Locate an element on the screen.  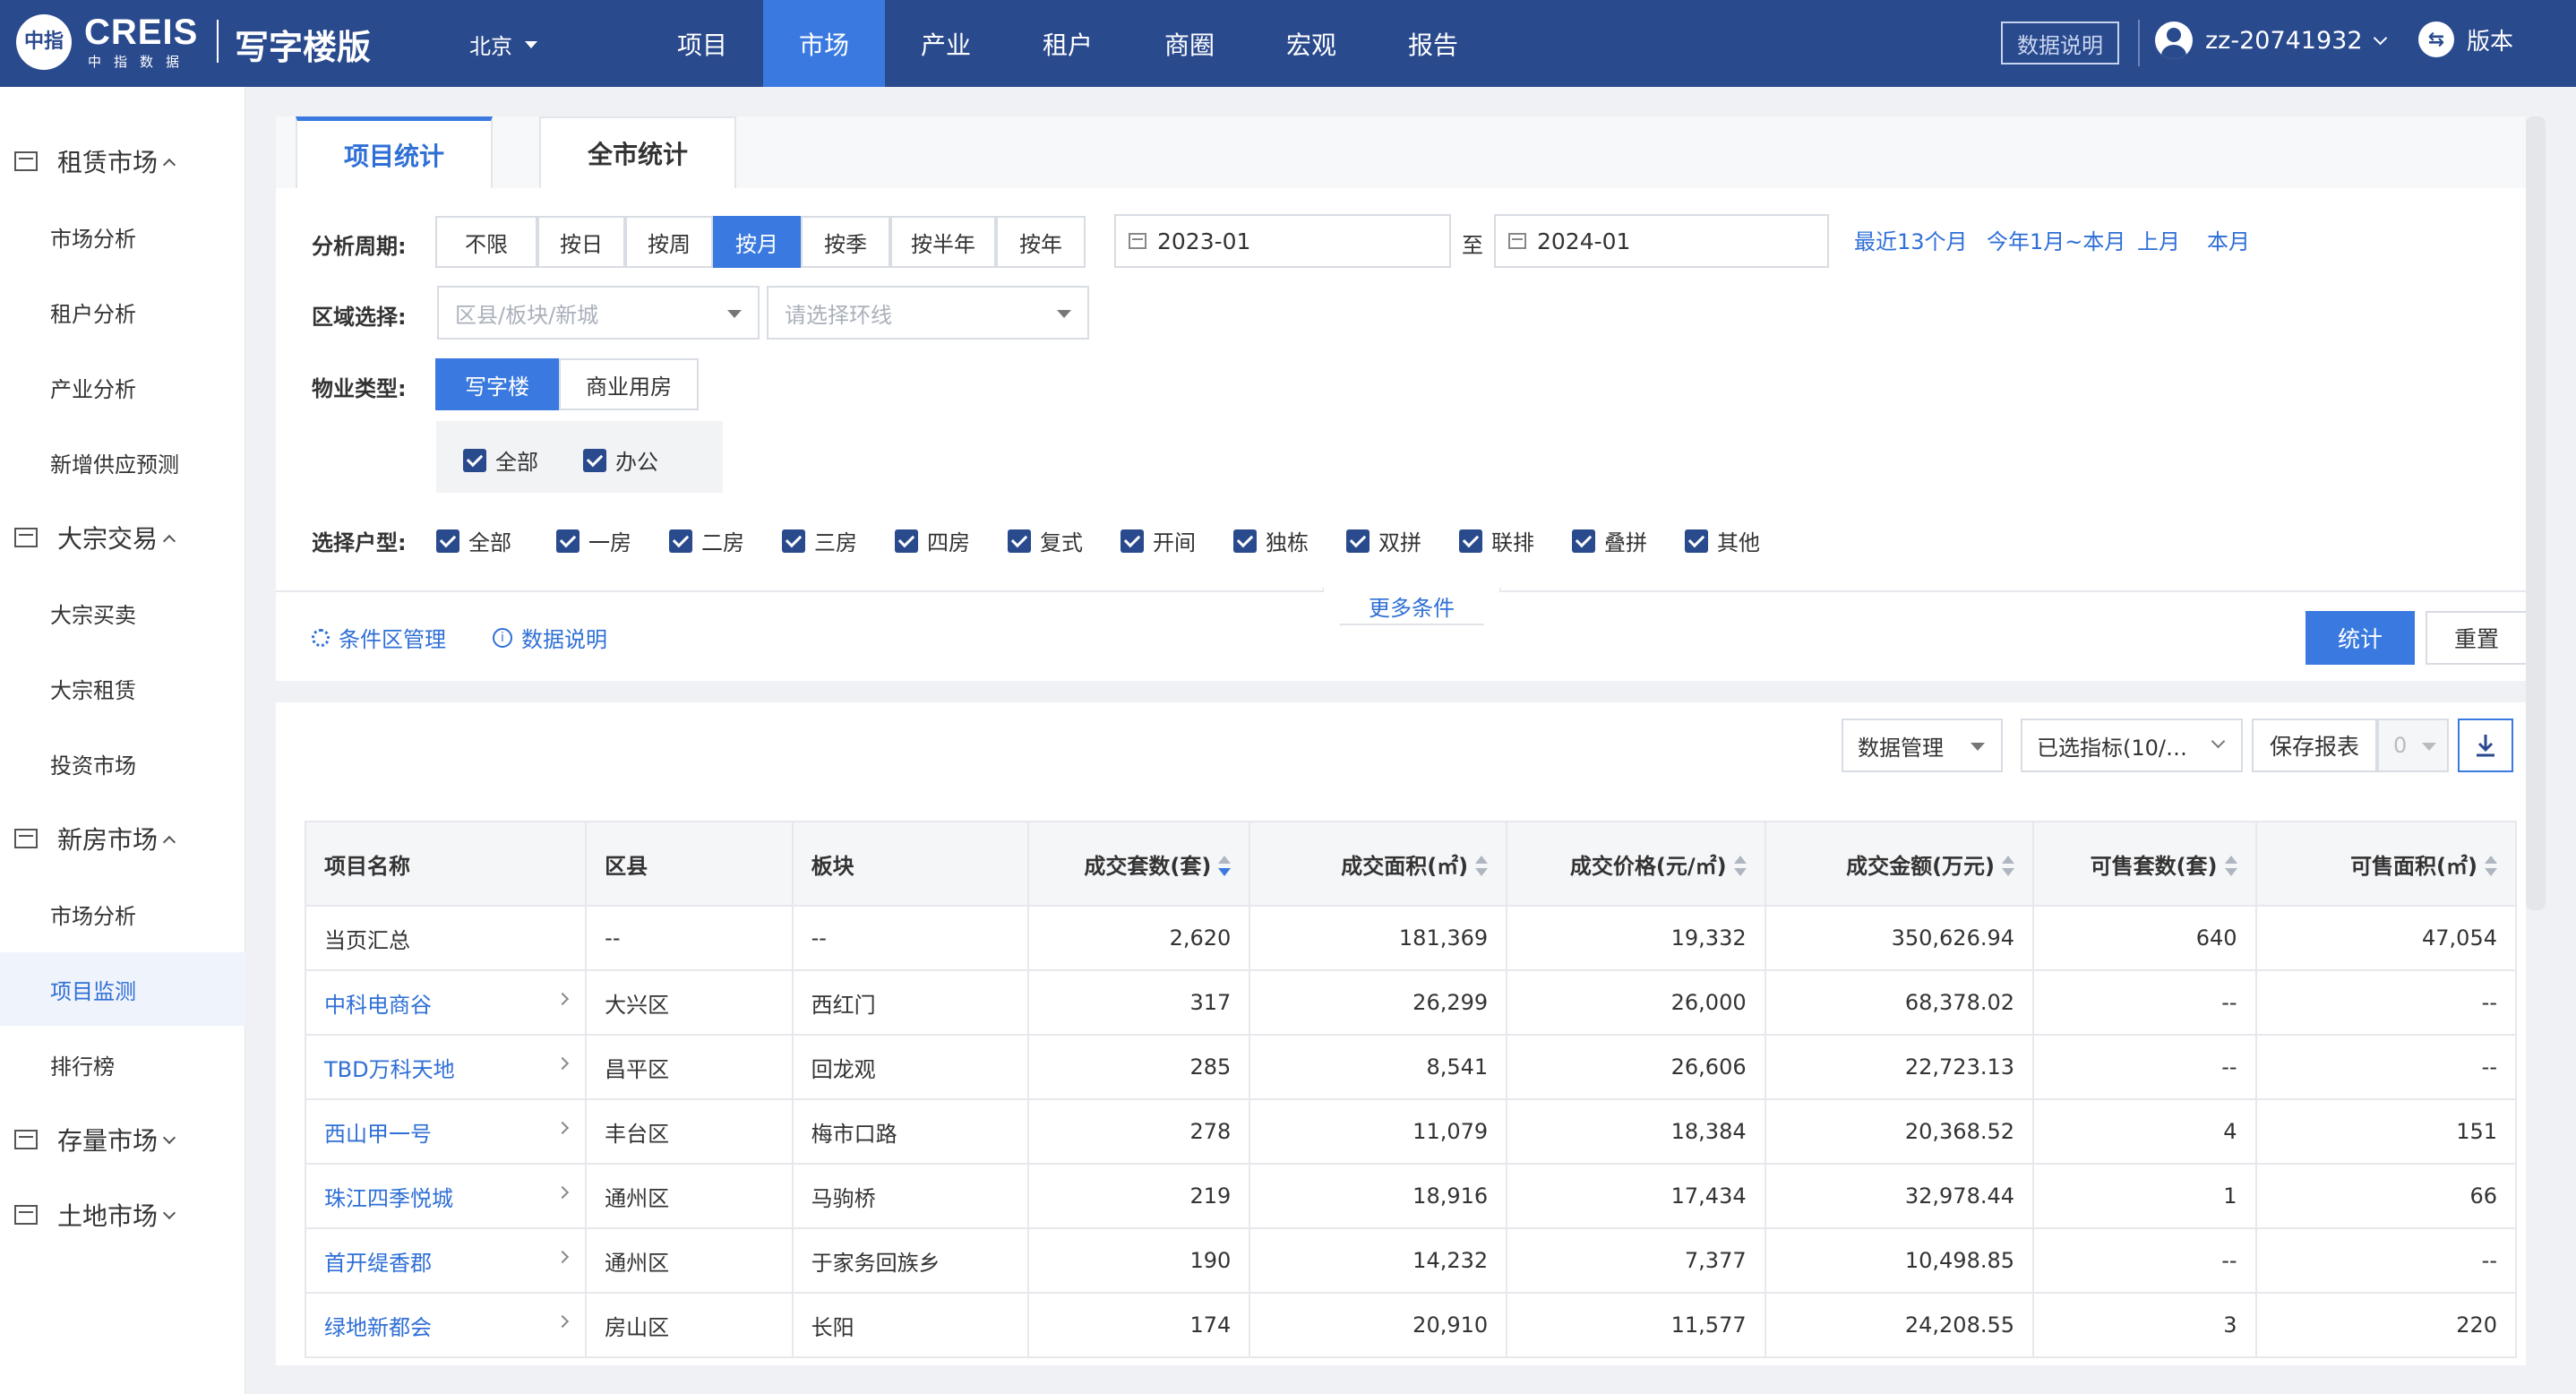
project-link-cell: 珠江四季悦城 is located at coordinates (446, 1196).